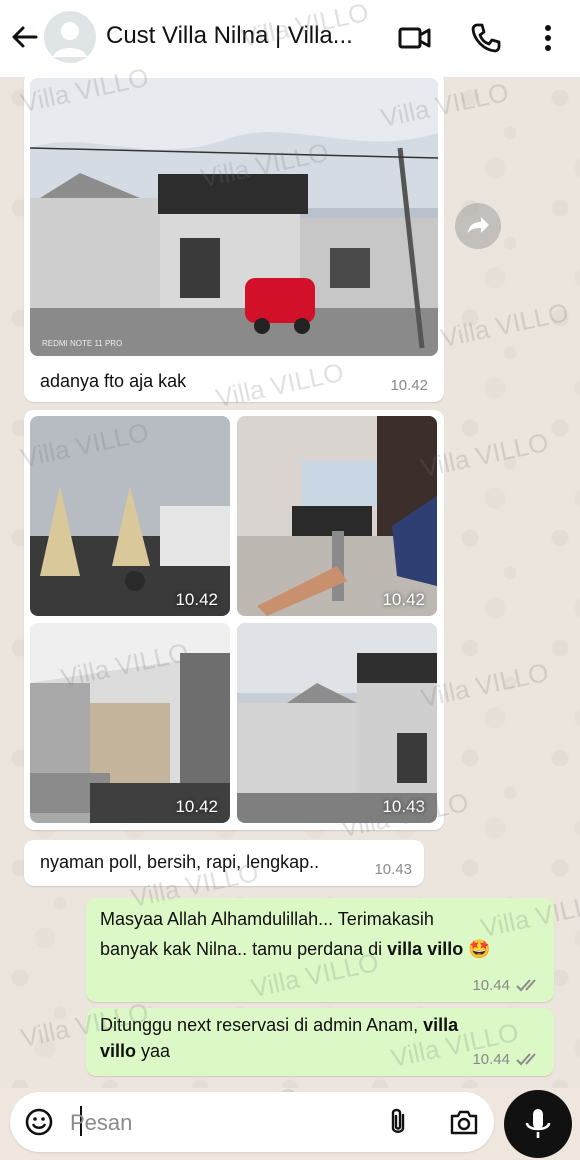 The height and width of the screenshot is (1160, 580). Describe the element at coordinates (425, 949) in the screenshot. I see `bold-text: villa villo` at that location.